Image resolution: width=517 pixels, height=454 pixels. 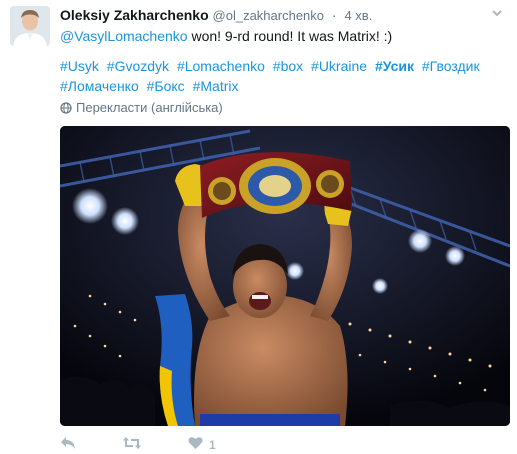 I want to click on mention-link: @VasylLomachenko, so click(x=124, y=36).